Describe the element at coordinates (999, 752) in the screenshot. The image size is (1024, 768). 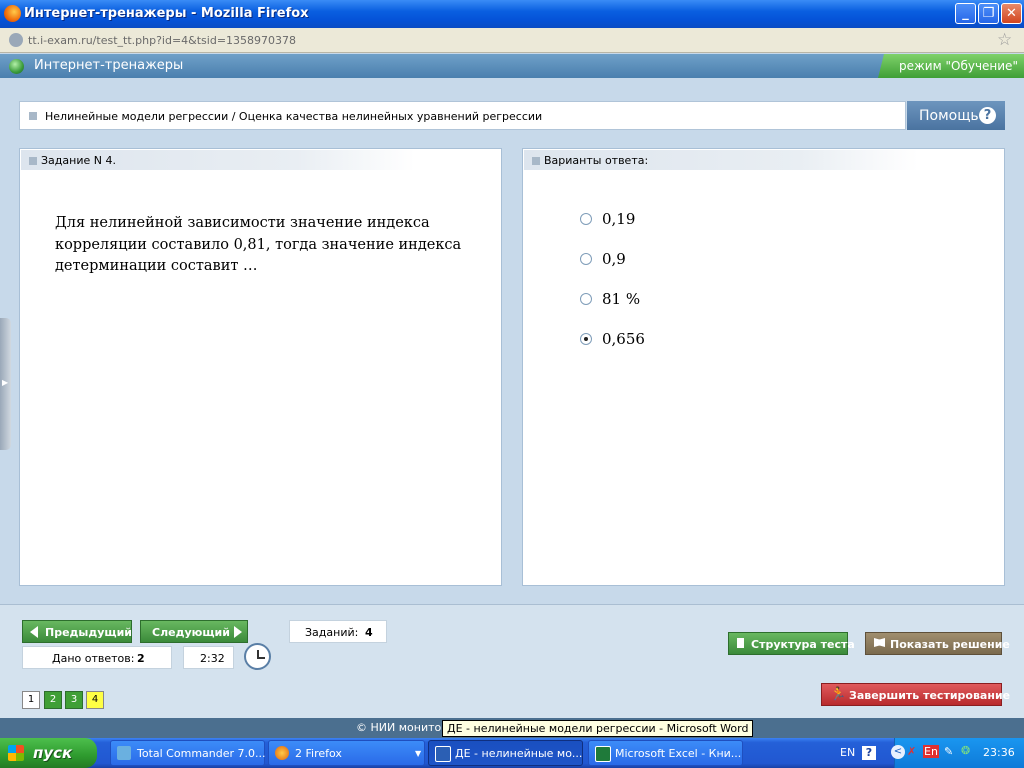
I see `clock: 23:36` at that location.